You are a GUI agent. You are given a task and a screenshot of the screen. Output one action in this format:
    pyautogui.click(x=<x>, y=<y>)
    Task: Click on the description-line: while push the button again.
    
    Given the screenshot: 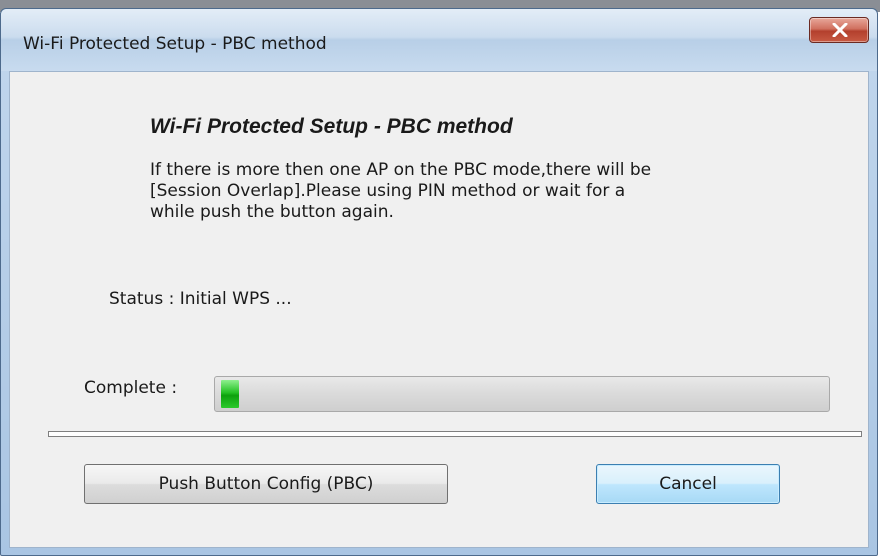 What is the action you would take?
    pyautogui.click(x=272, y=212)
    